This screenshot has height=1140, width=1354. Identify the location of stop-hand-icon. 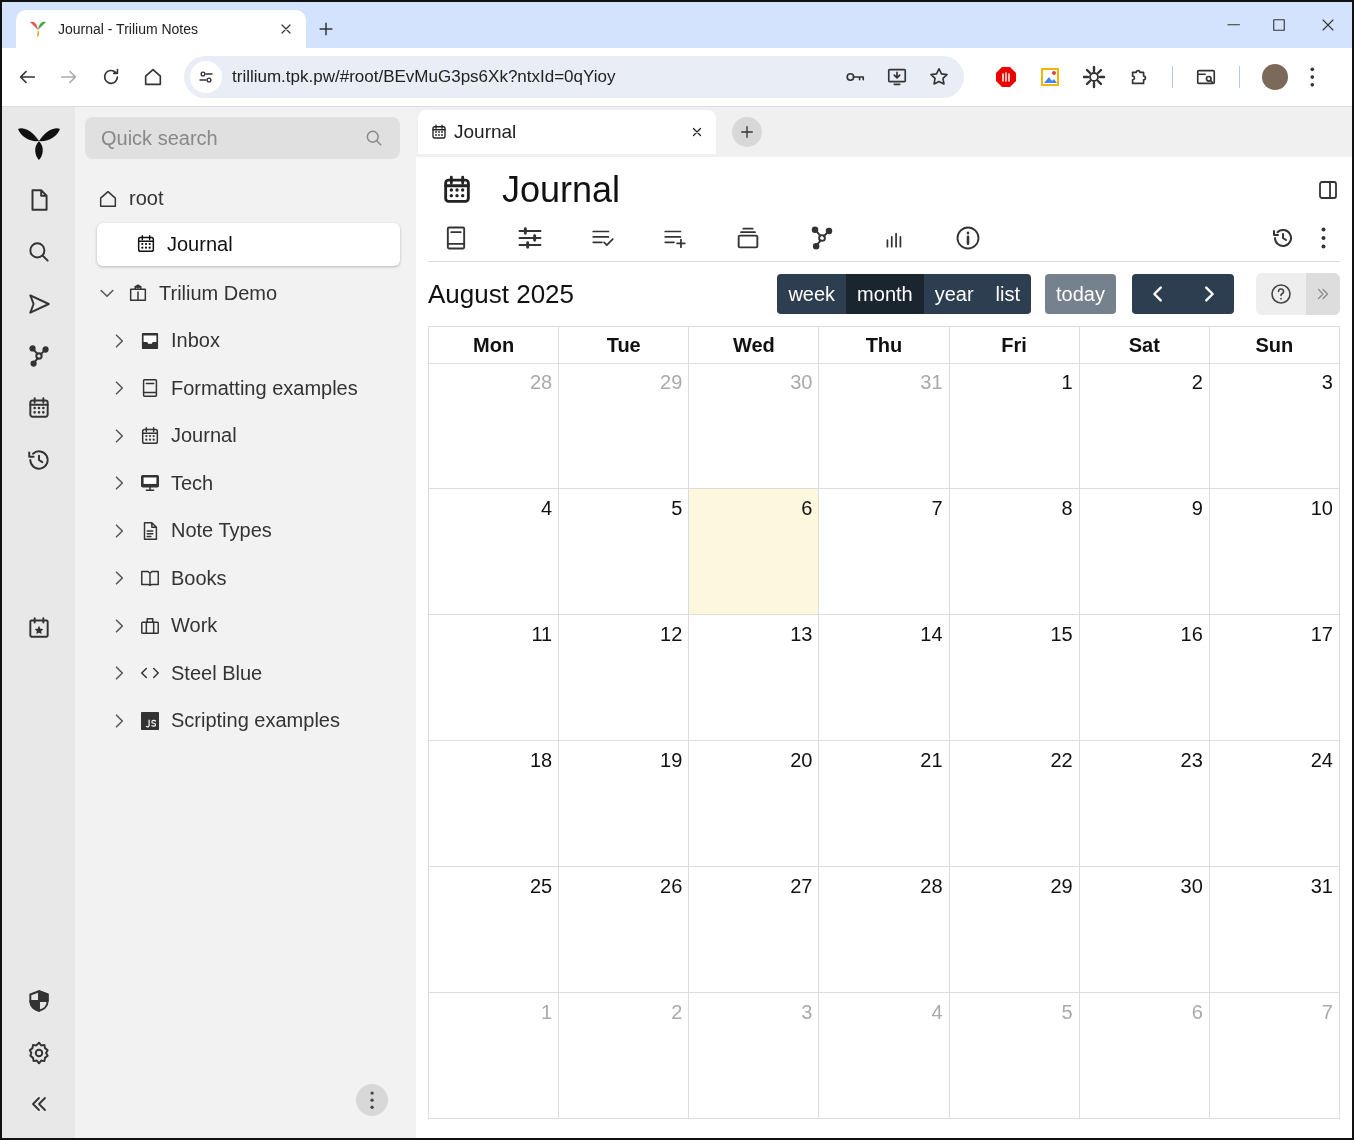
(1006, 77).